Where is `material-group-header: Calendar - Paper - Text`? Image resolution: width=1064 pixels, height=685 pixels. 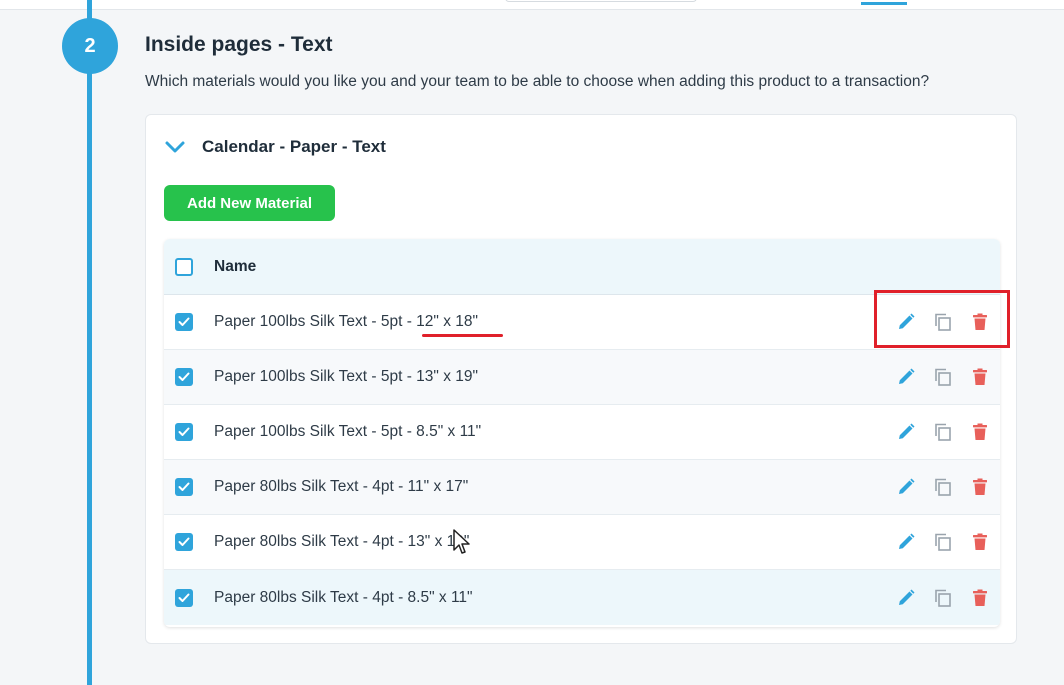
material-group-header: Calendar - Paper - Text is located at coordinates (275, 147).